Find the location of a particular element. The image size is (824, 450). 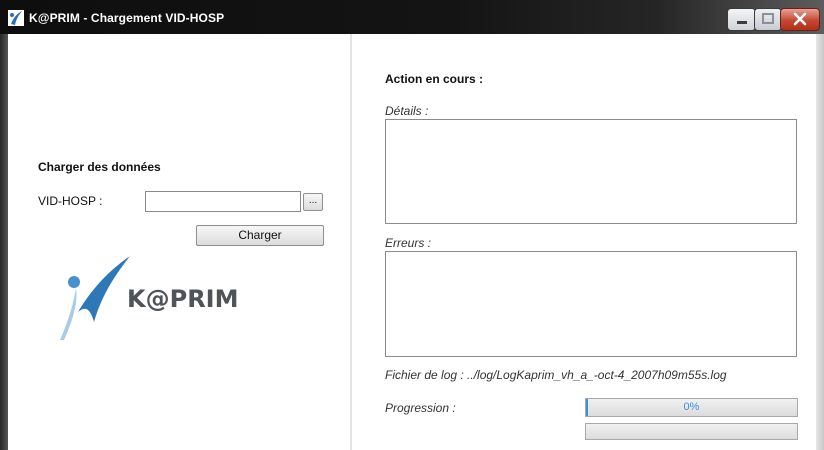

close-icon is located at coordinates (800, 19).